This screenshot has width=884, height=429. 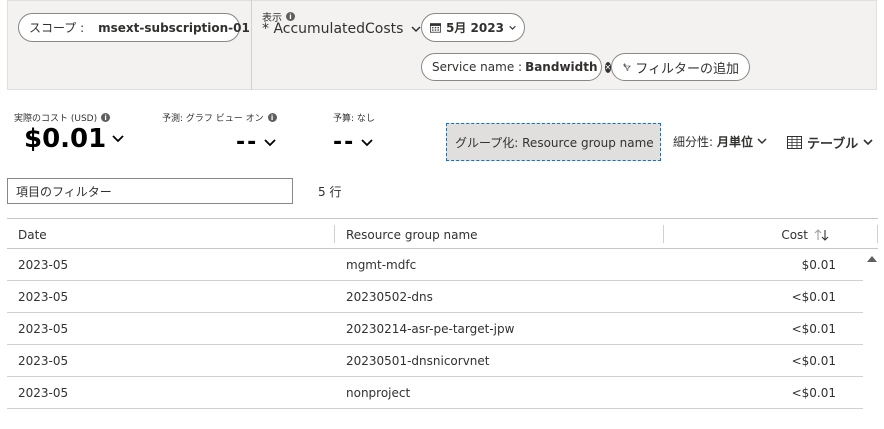 I want to click on add-filter-button: フィルターの追加, so click(x=680, y=67).